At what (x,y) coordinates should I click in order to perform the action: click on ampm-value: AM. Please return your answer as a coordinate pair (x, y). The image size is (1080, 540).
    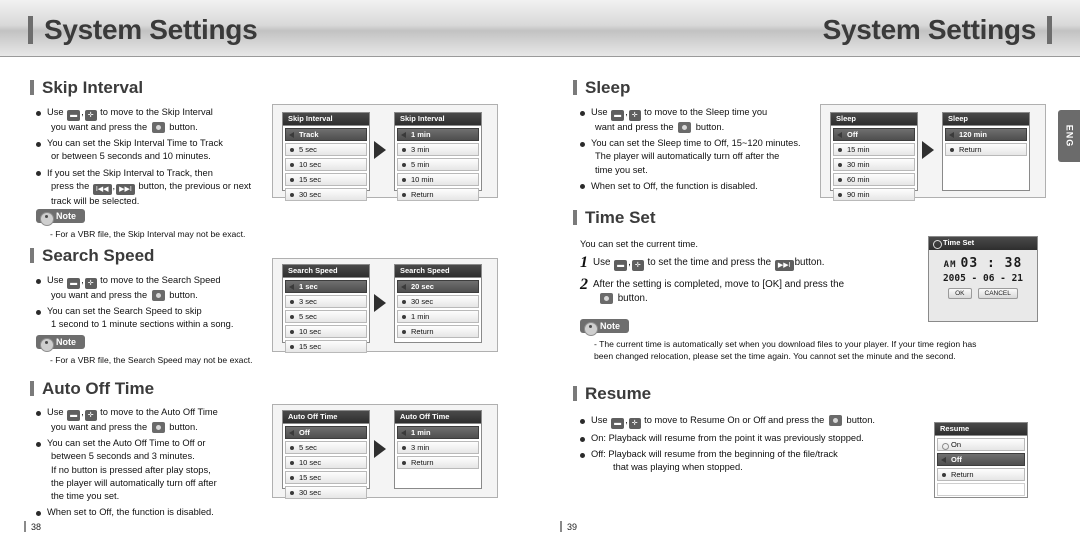
    Looking at the image, I should click on (950, 265).